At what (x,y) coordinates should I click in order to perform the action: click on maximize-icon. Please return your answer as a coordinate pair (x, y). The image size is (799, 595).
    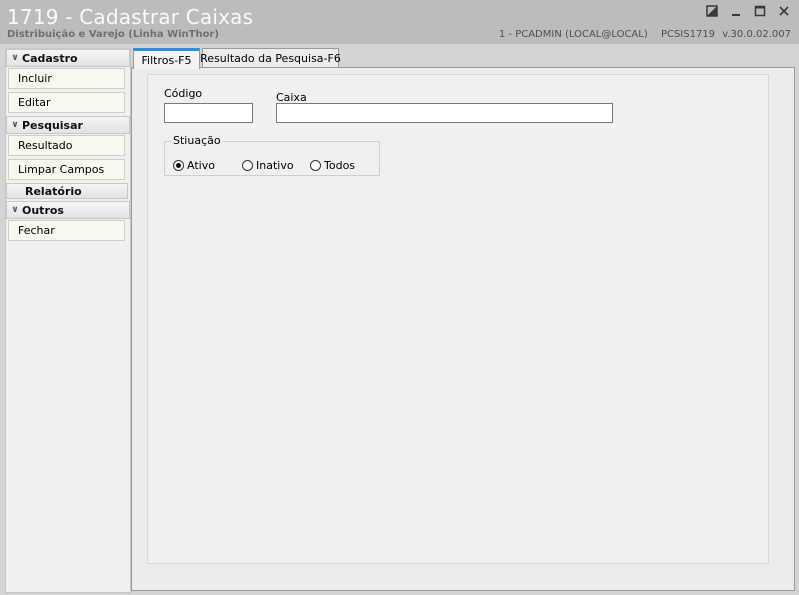
    Looking at the image, I should click on (760, 11).